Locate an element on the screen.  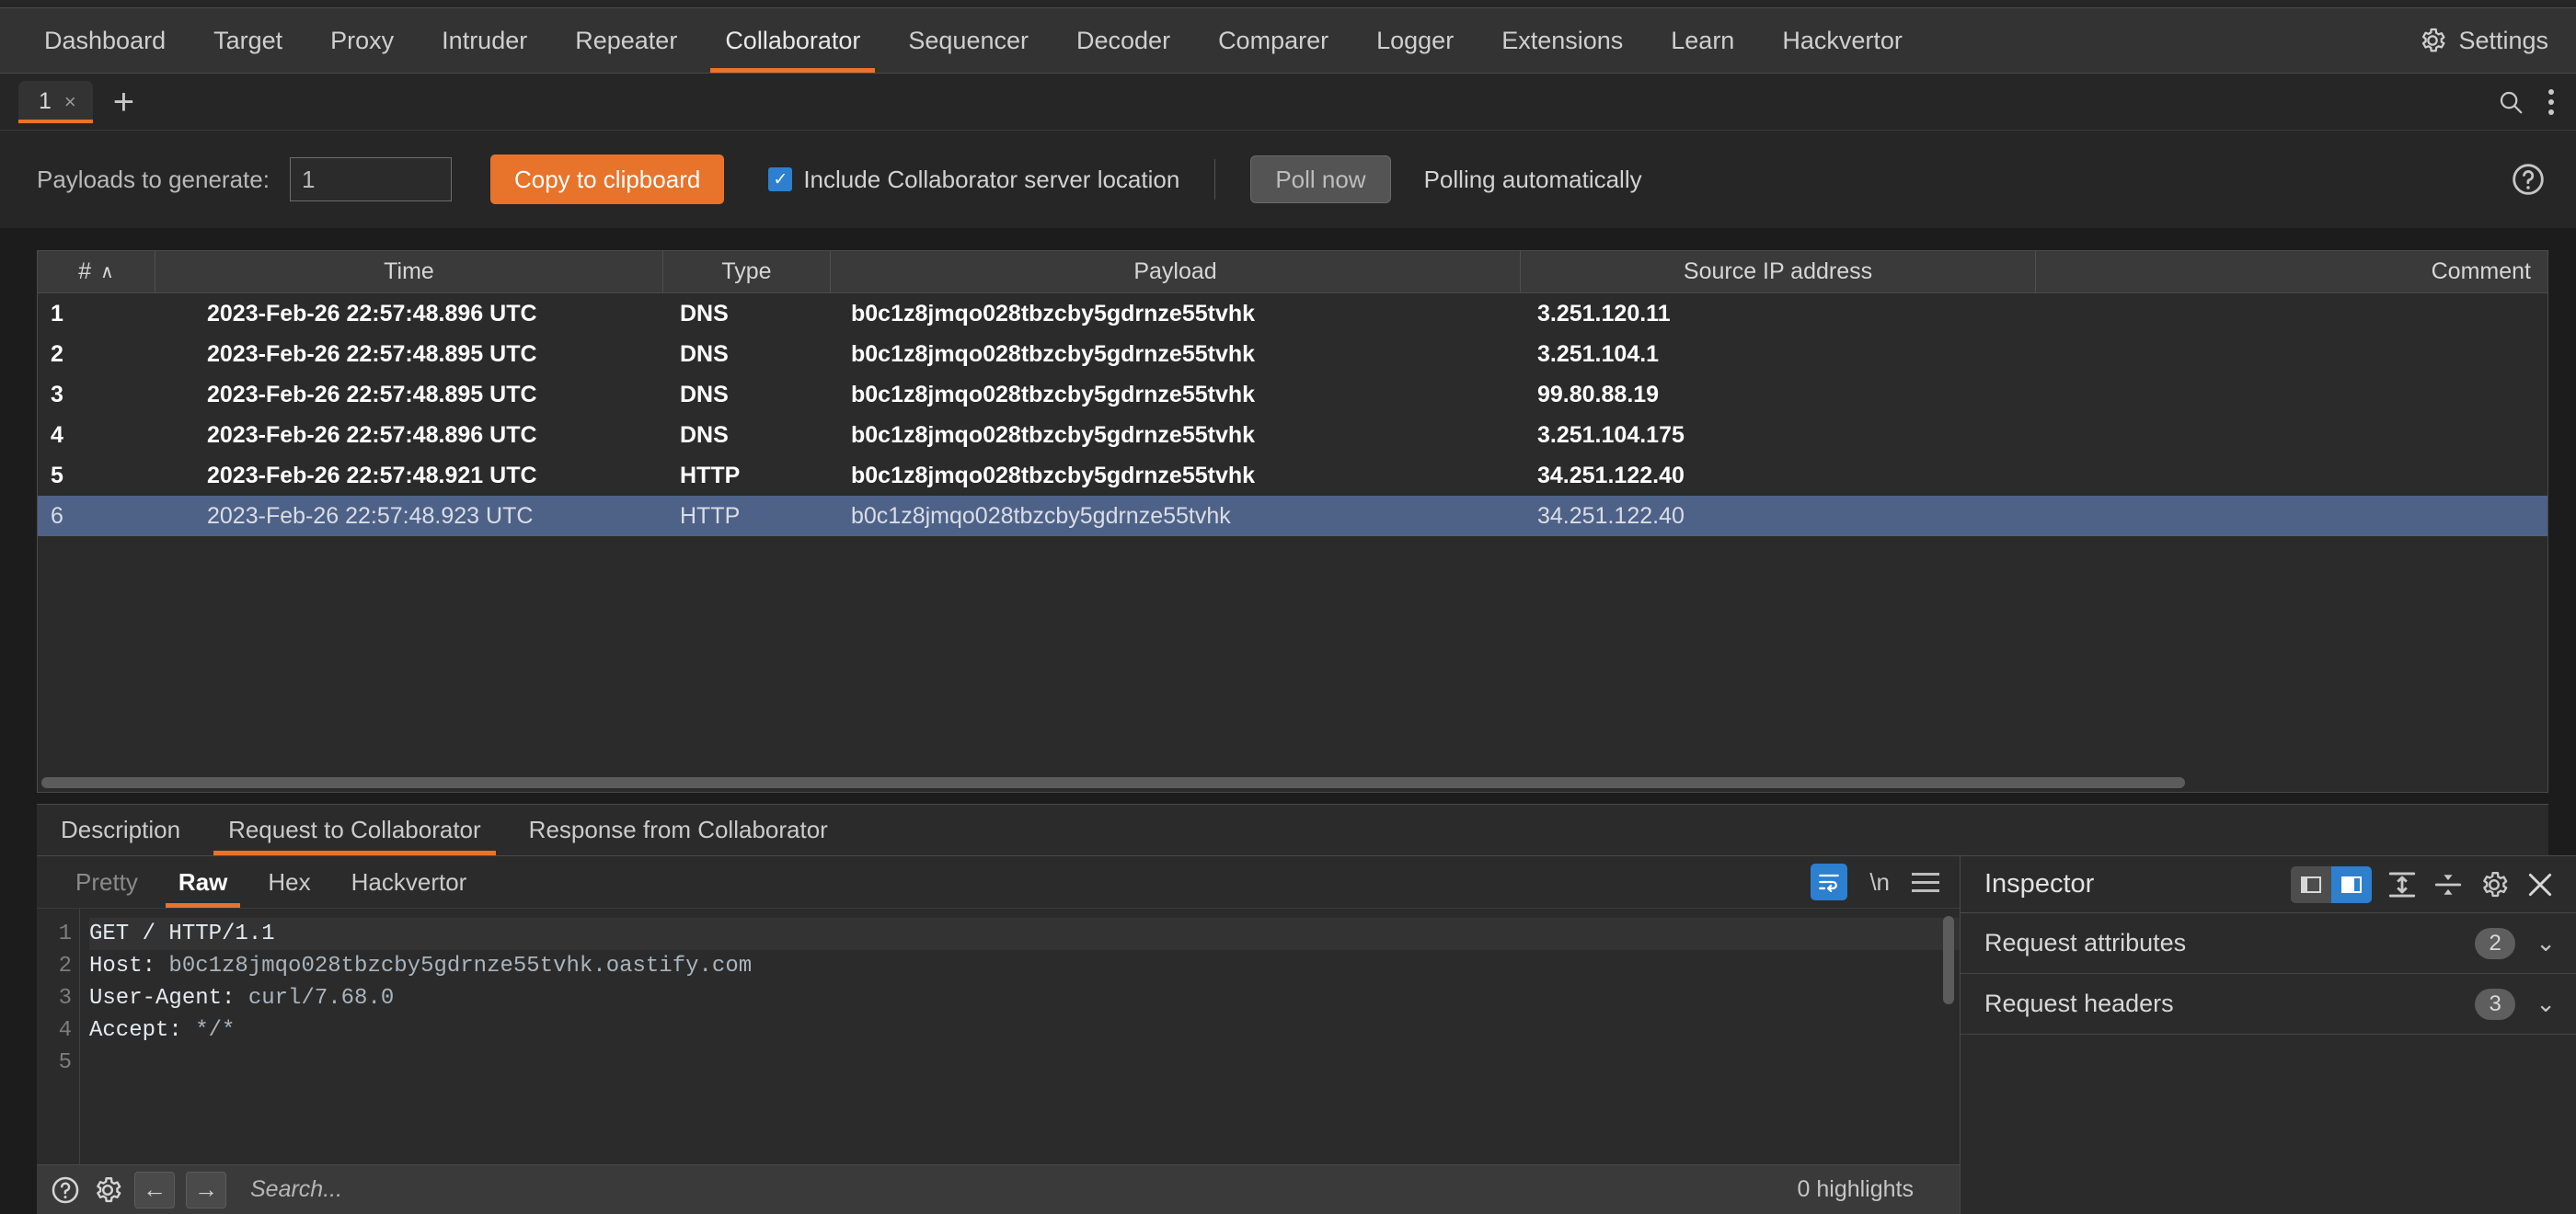
editor-tab-hex: Hex is located at coordinates (288, 882).